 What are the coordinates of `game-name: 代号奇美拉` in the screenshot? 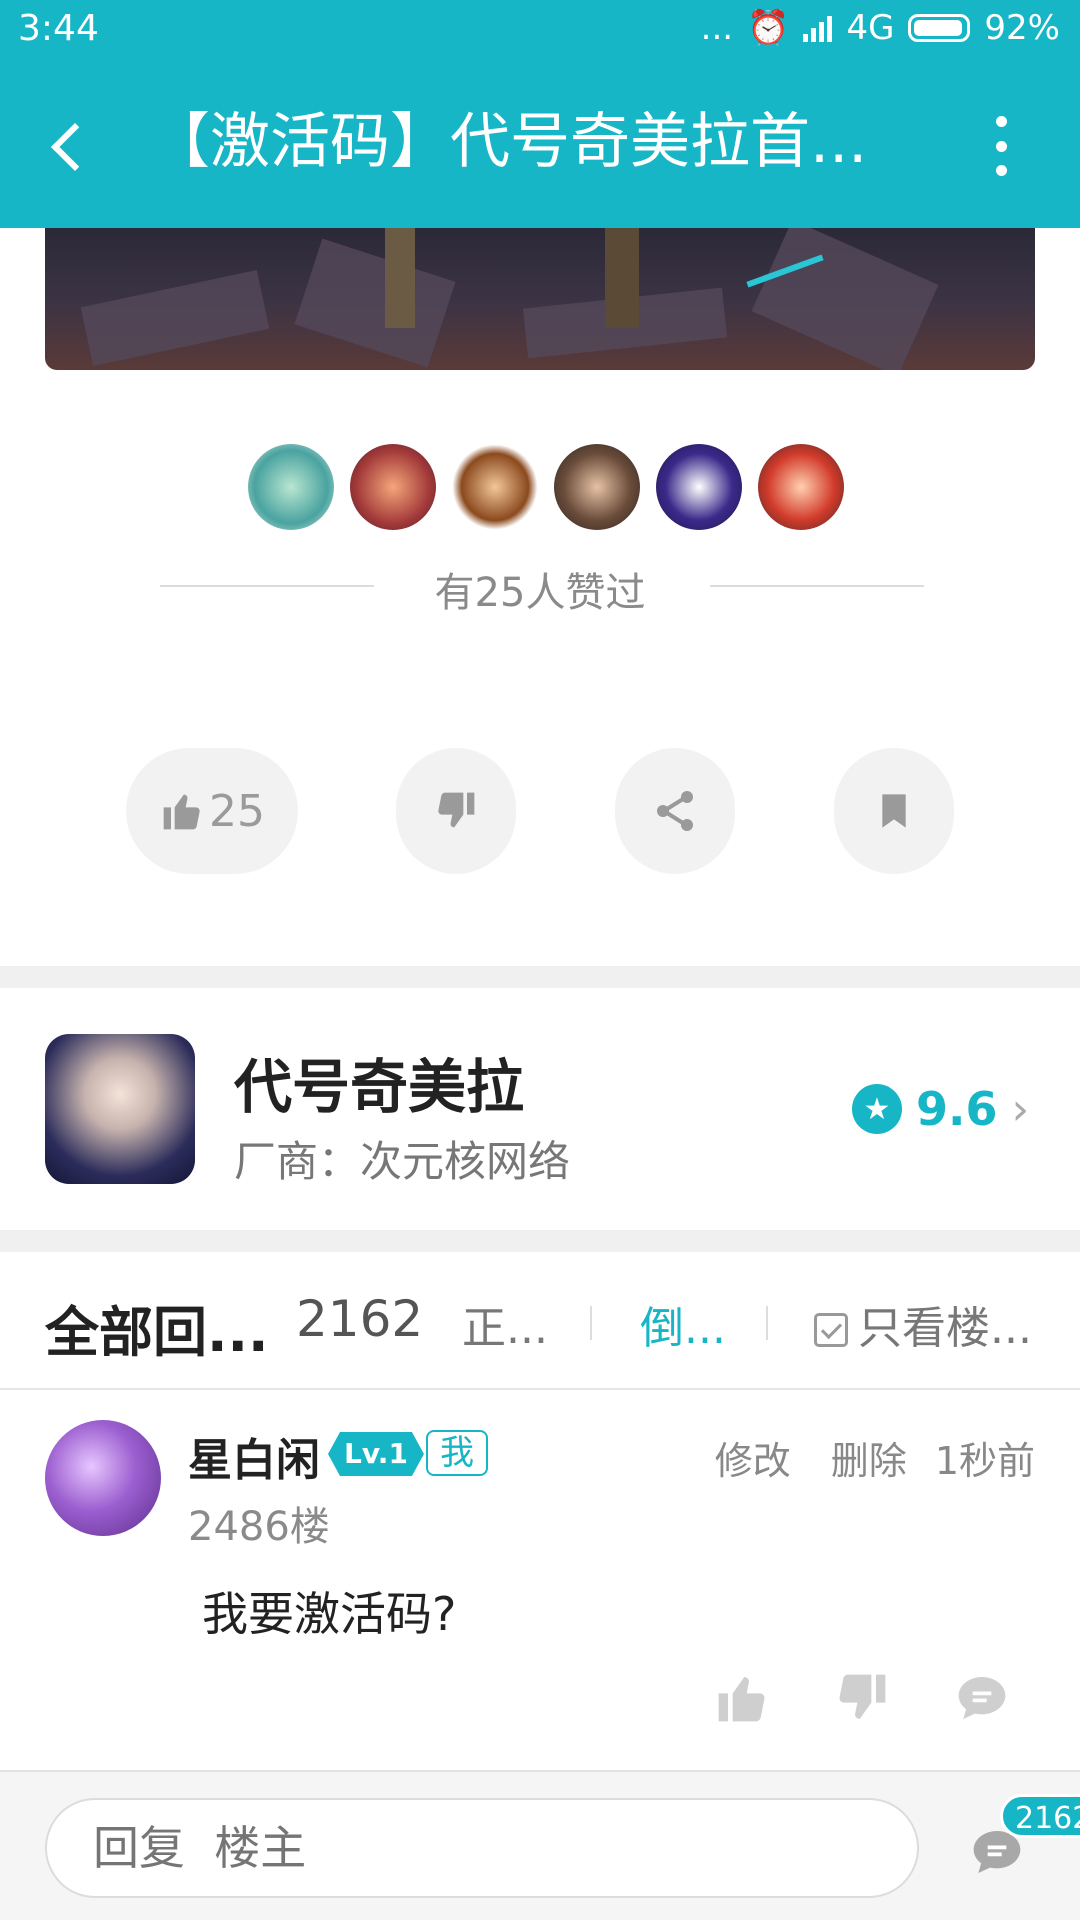 It's located at (379, 1087).